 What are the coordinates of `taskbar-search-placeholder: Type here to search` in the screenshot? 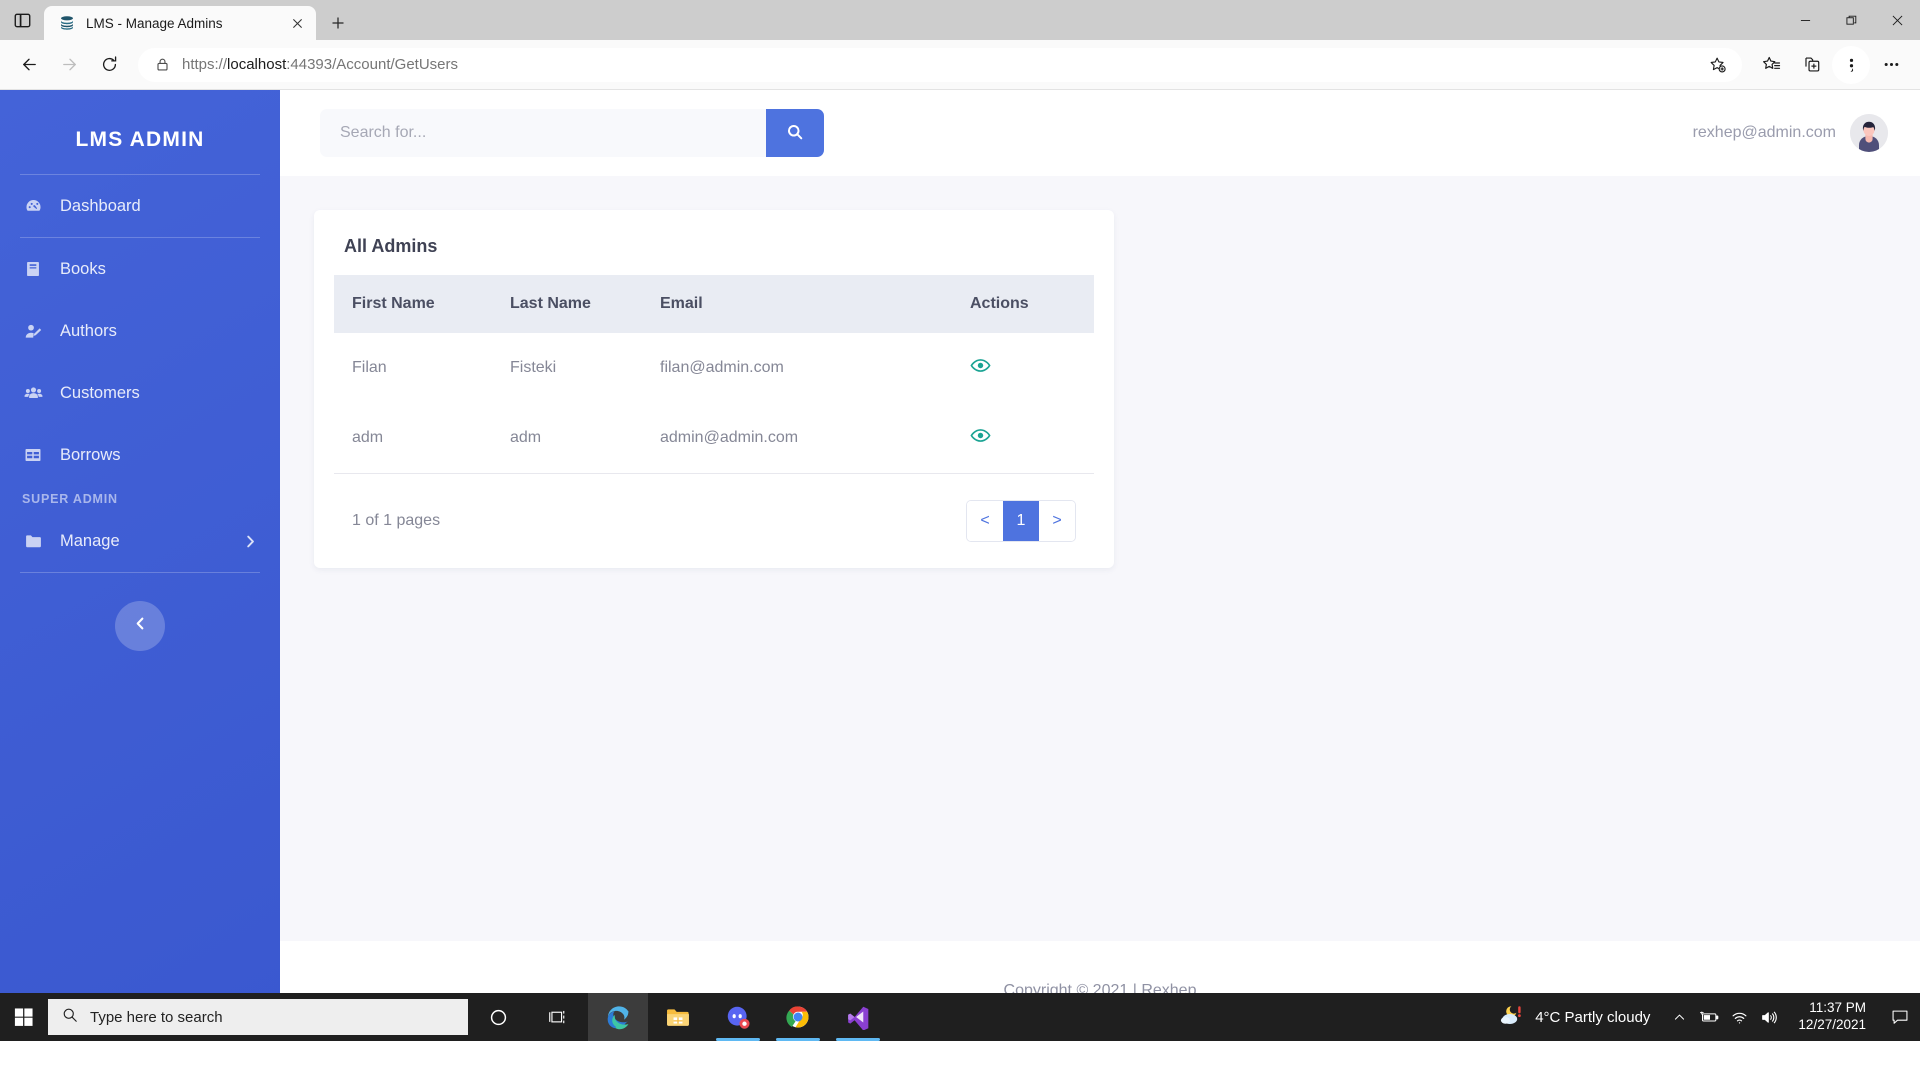 It's located at (156, 1017).